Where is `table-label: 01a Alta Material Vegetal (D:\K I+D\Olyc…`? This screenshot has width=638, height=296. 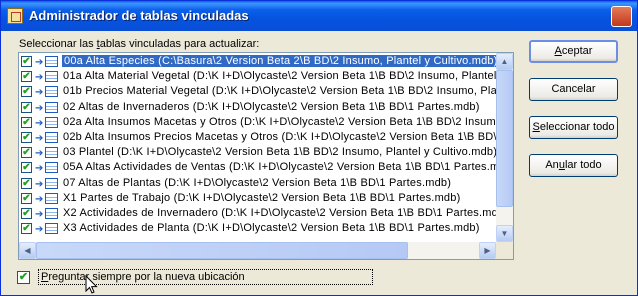 table-label: 01a Alta Material Vegetal (D:\K I+D\Olyc… is located at coordinates (288, 76).